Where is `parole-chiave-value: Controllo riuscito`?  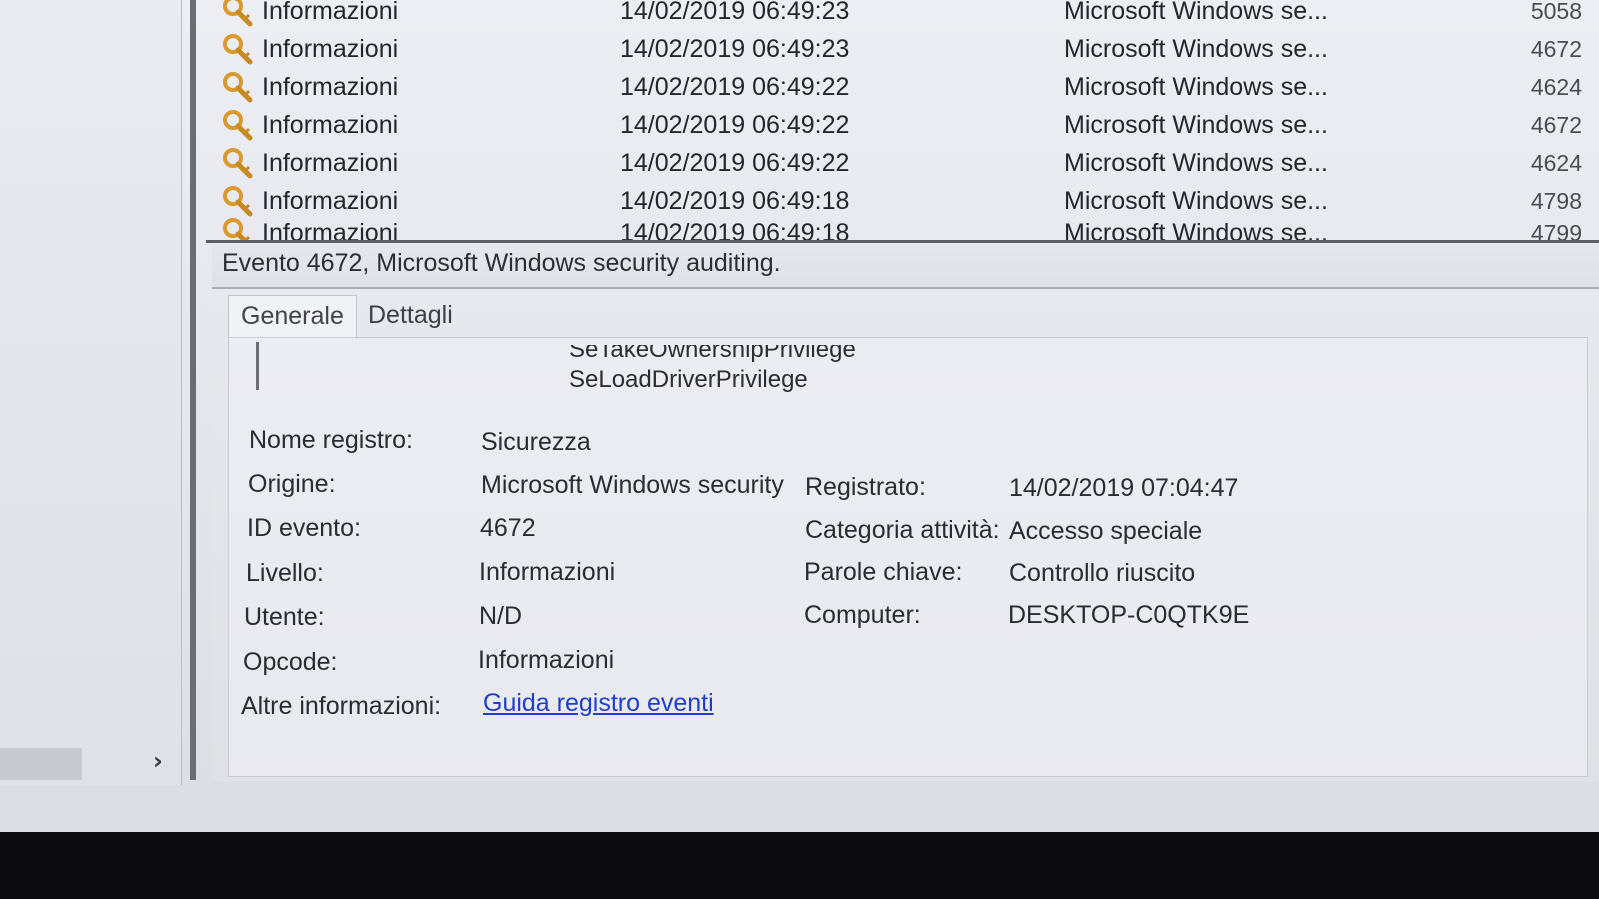 parole-chiave-value: Controllo riuscito is located at coordinates (1102, 573).